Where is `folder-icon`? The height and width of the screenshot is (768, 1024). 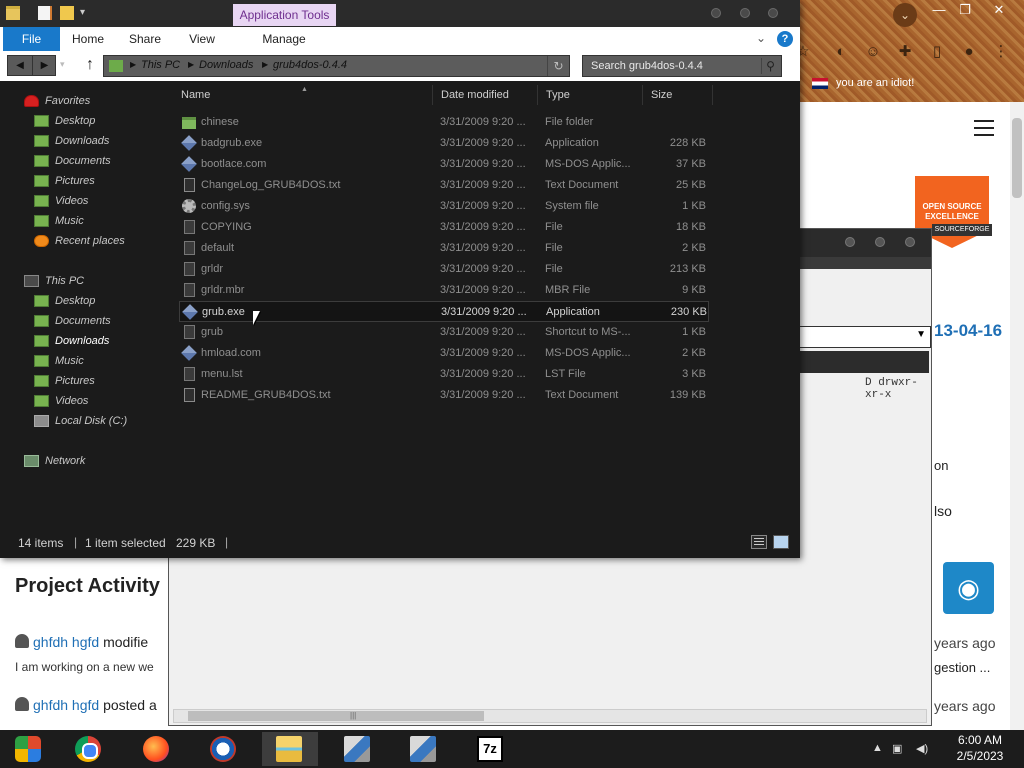 folder-icon is located at coordinates (13, 13).